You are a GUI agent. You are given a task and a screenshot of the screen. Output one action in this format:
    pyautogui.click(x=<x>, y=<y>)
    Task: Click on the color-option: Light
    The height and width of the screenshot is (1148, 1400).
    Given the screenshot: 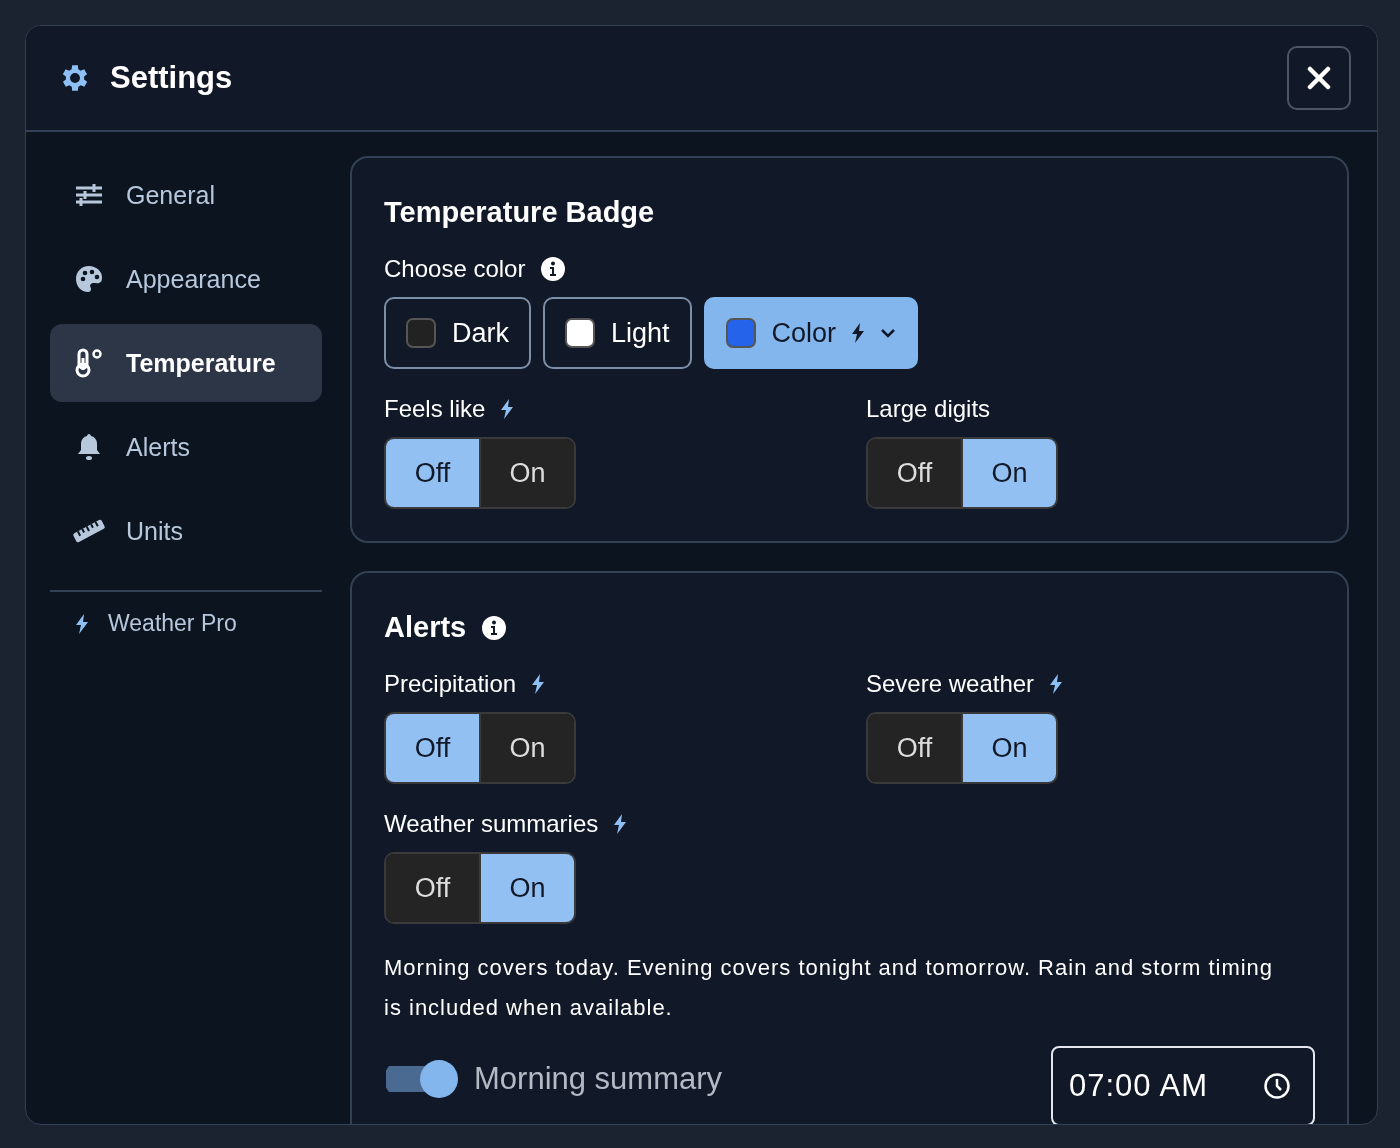 What is the action you would take?
    pyautogui.click(x=617, y=333)
    